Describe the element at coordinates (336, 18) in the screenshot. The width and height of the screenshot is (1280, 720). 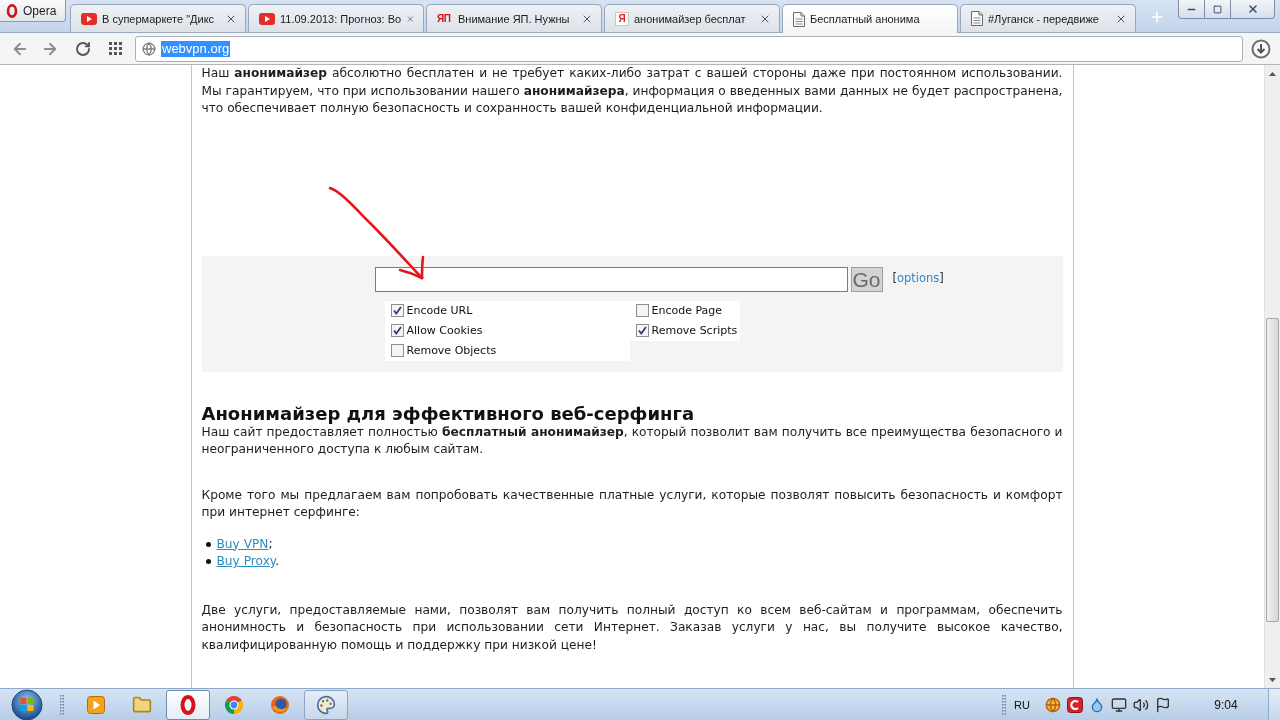
I see `browser-tab: 11.09.2013: Прогноз: Во` at that location.